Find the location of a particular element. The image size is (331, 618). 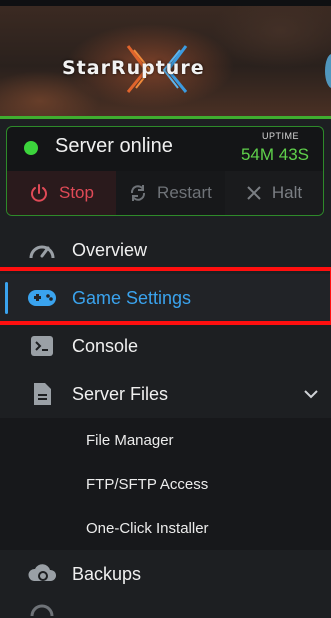

server-actions: Stop Restart Halt is located at coordinates (165, 193).